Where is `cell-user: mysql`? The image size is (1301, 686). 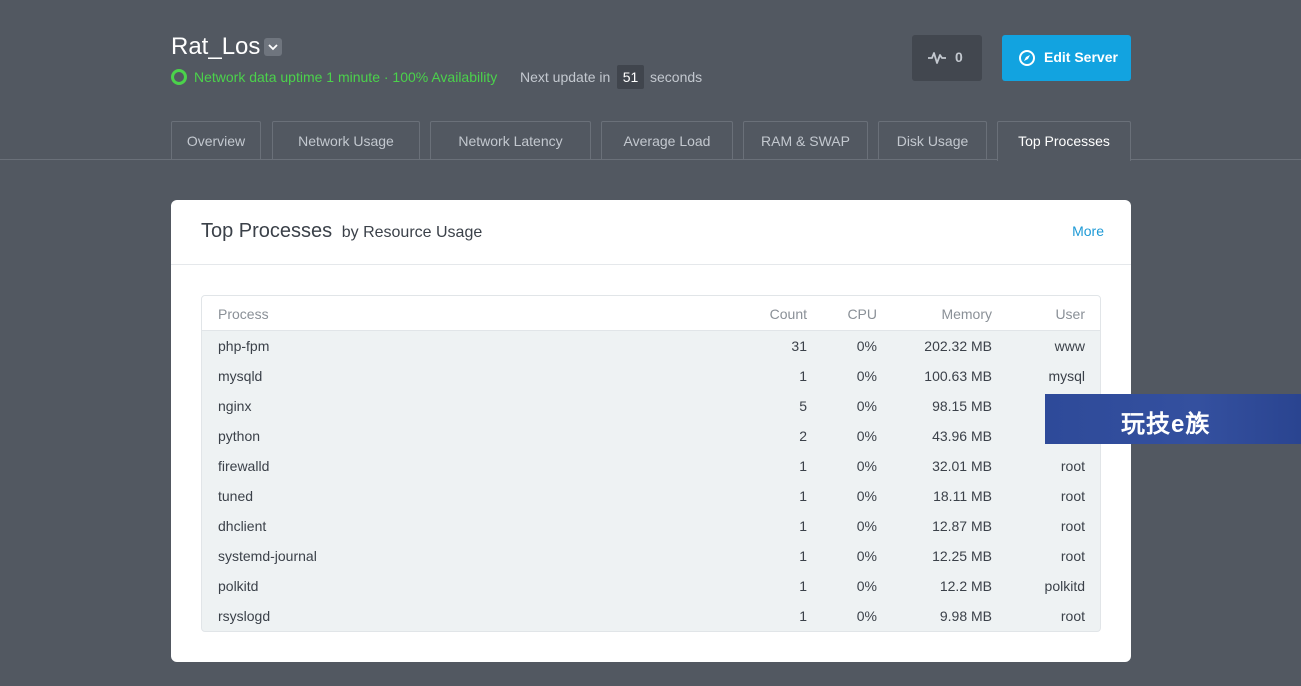
cell-user: mysql is located at coordinates (1066, 376).